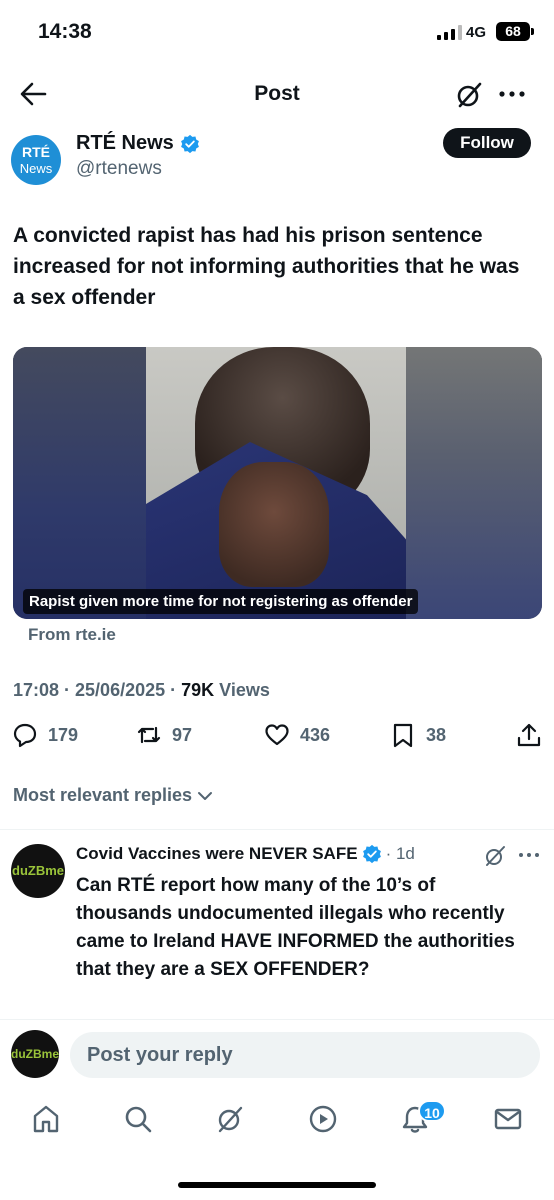 The height and width of the screenshot is (1200, 554). I want to click on reply-button: 179, so click(45, 735).